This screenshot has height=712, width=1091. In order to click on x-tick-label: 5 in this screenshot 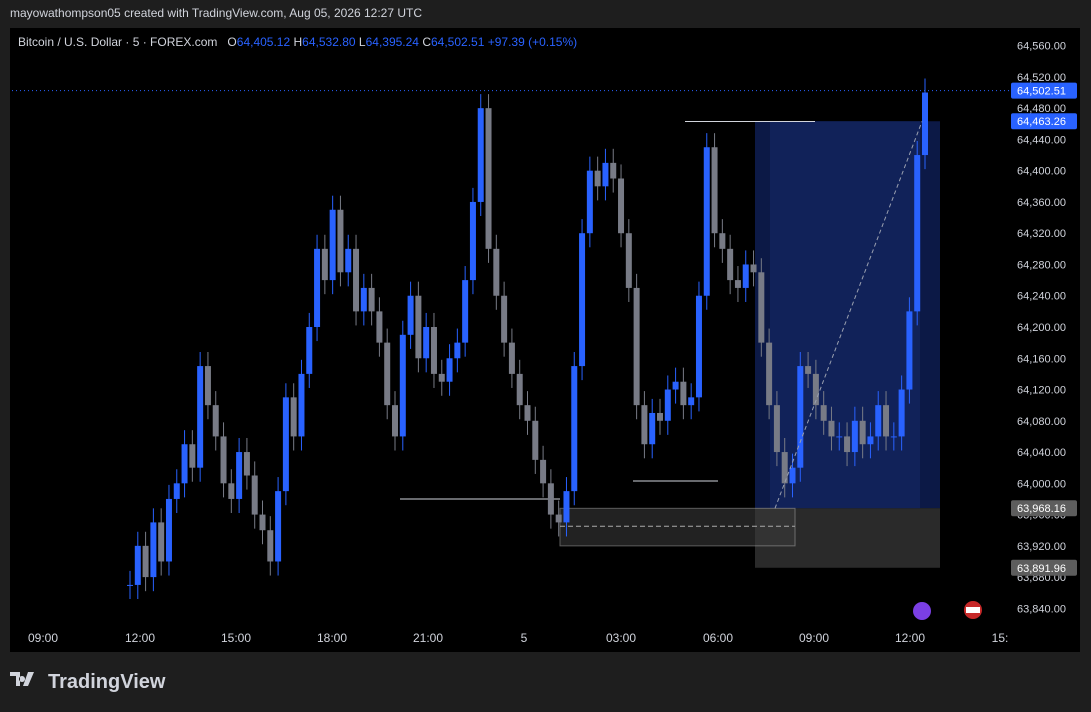, I will do `click(524, 638)`.